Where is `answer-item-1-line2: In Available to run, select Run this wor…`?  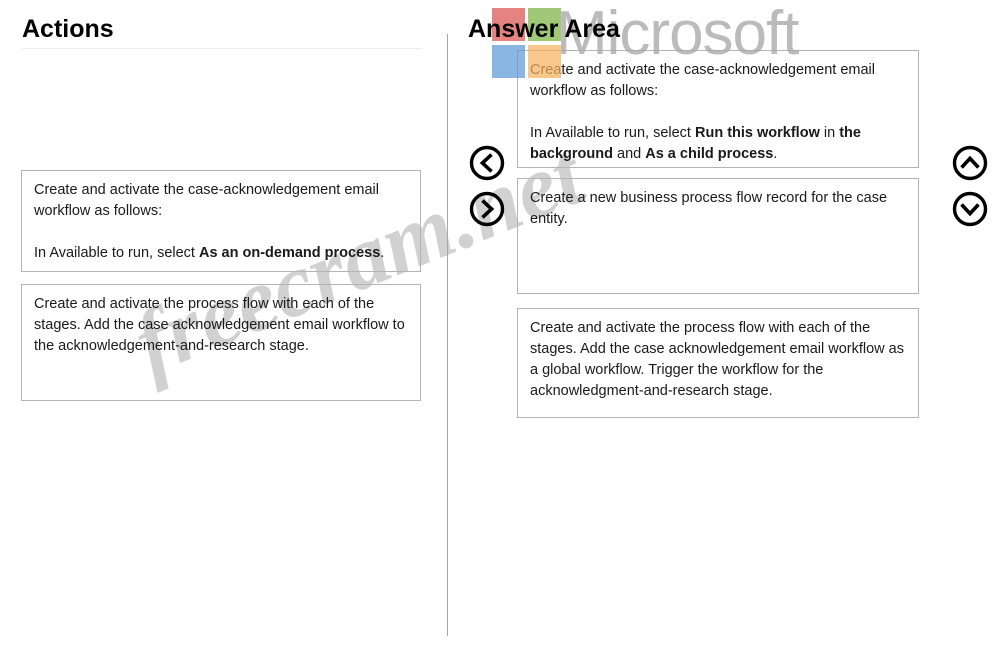
answer-item-1-line2: In Available to run, select Run this wor… is located at coordinates (718, 144).